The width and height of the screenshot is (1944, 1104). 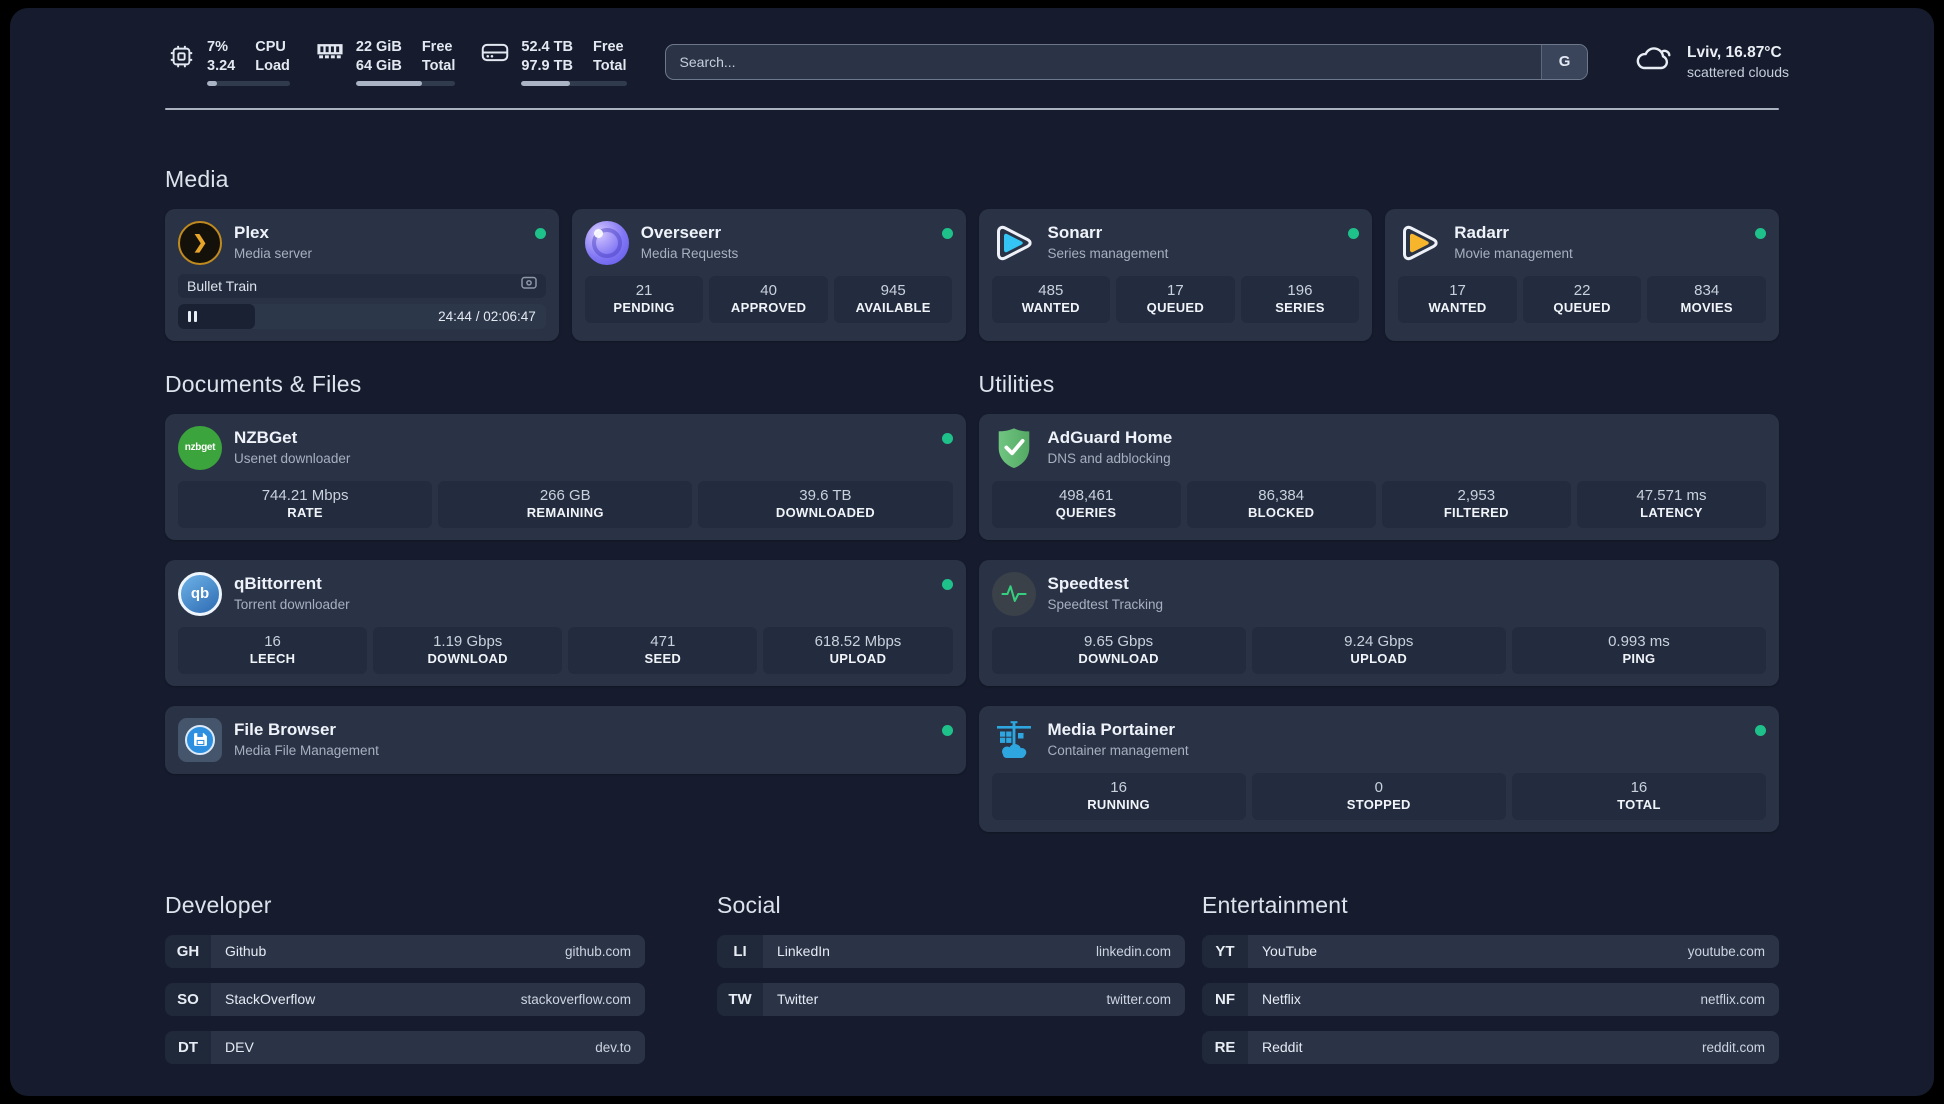 What do you see at coordinates (218, 904) in the screenshot?
I see `section-title-developer: Developer` at bounding box center [218, 904].